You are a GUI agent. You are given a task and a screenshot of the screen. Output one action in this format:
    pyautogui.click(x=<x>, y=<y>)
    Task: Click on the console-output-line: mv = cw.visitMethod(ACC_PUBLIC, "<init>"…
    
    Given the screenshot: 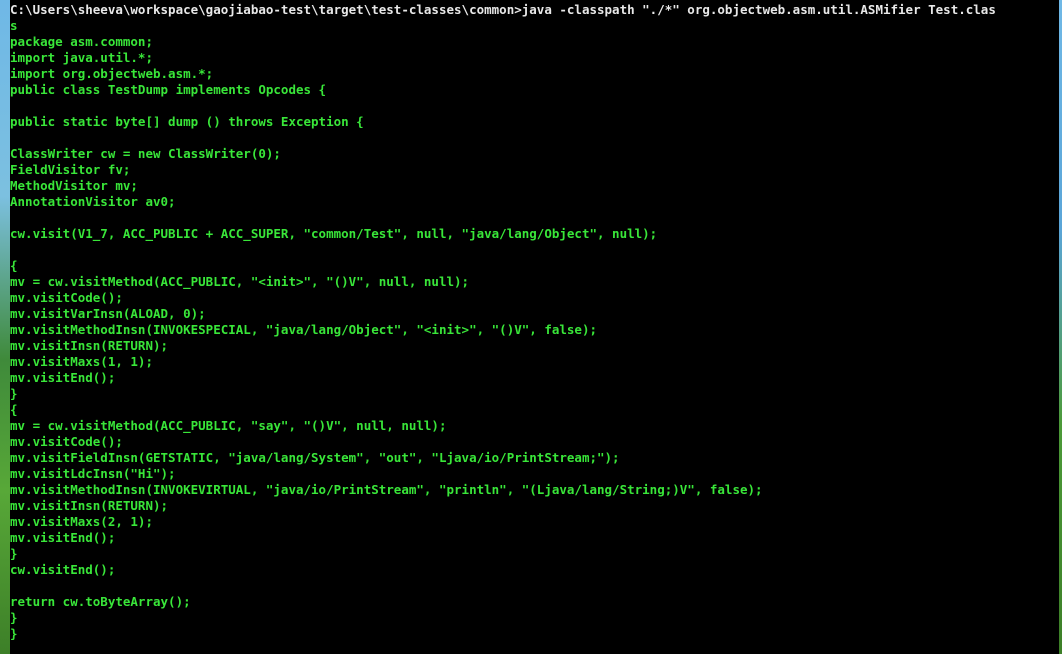 What is the action you would take?
    pyautogui.click(x=240, y=281)
    